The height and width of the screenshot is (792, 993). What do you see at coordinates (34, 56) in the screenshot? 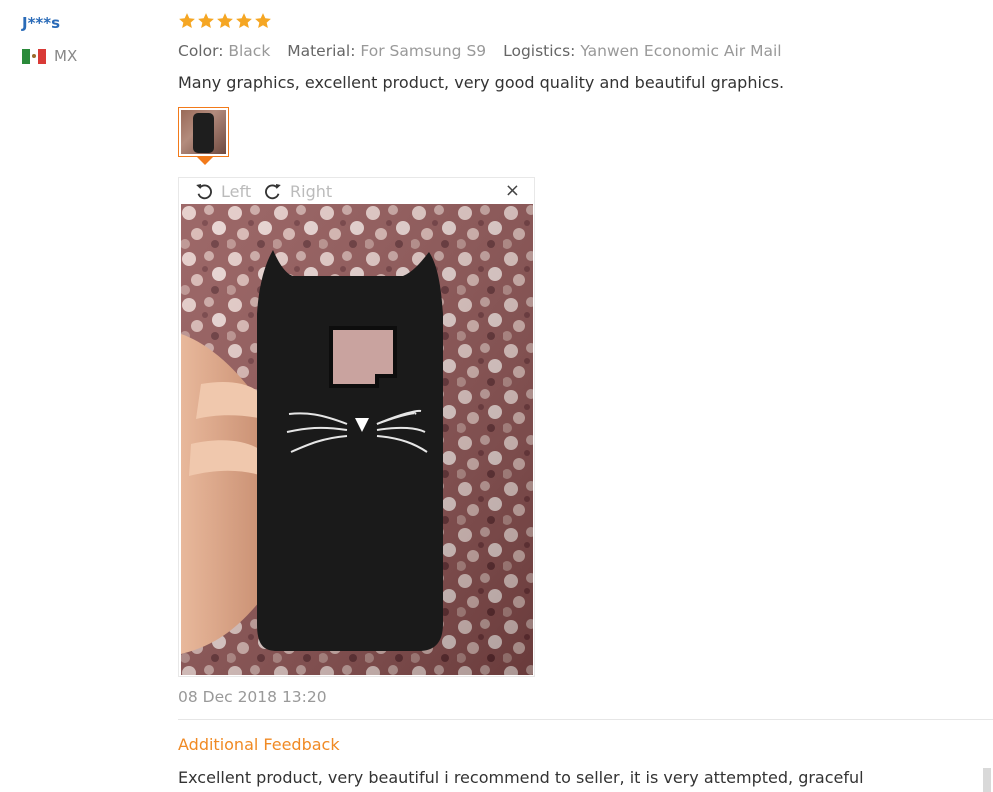
I see `mexico-flag-icon` at bounding box center [34, 56].